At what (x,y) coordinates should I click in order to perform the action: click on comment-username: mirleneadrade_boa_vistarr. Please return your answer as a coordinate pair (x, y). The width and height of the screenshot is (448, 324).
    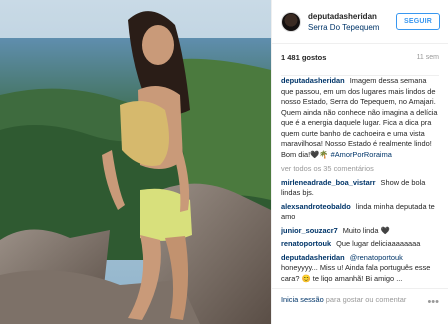
    Looking at the image, I should click on (328, 182).